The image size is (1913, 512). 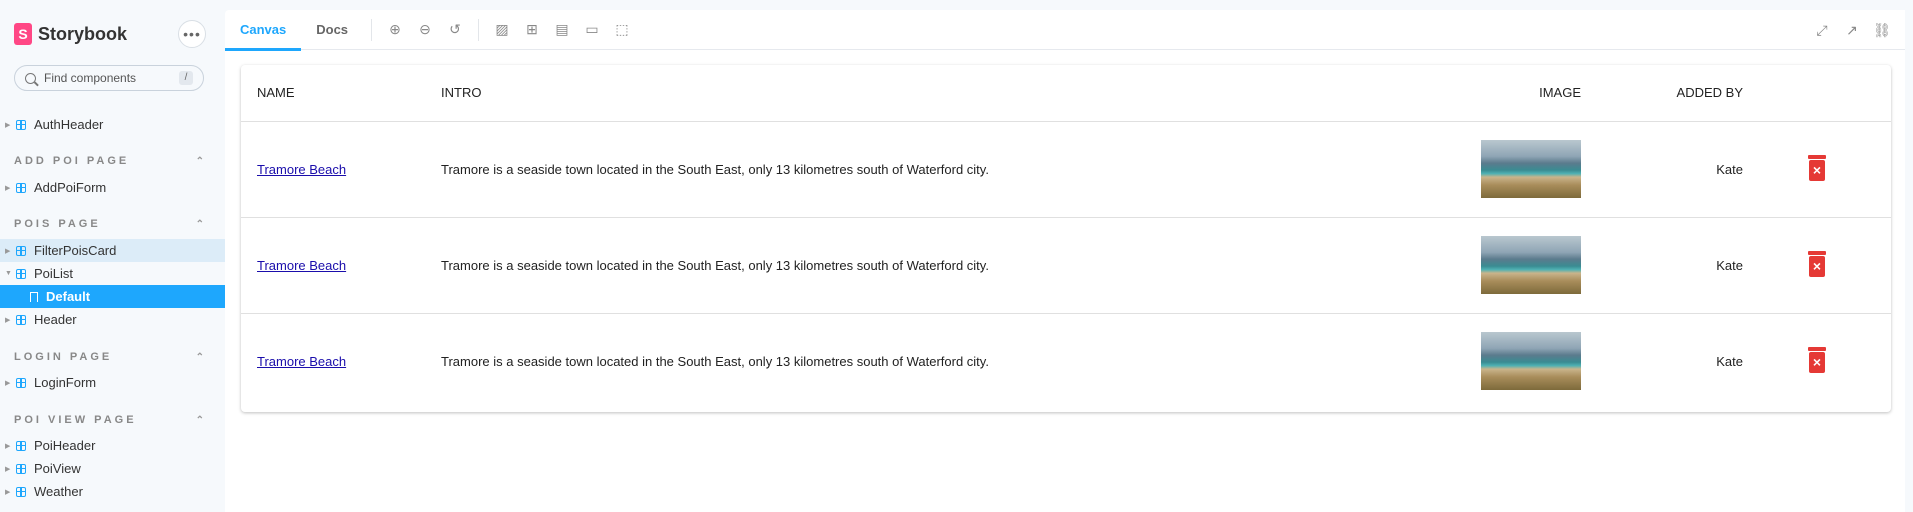 I want to click on section-add-poi-page: ADD POI PAGE ⌃, so click(x=114, y=161).